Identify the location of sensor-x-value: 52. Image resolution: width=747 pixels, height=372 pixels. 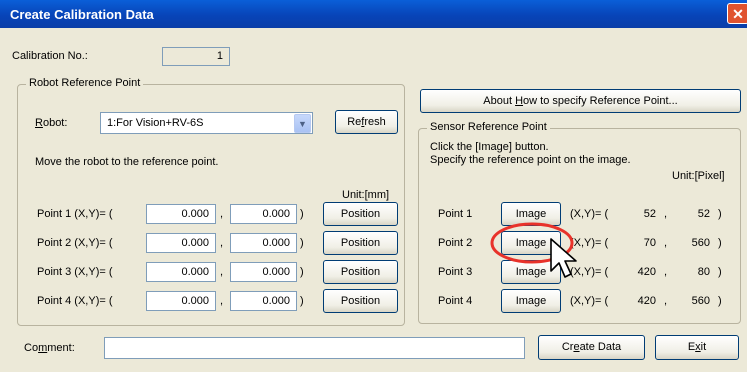
(649, 214).